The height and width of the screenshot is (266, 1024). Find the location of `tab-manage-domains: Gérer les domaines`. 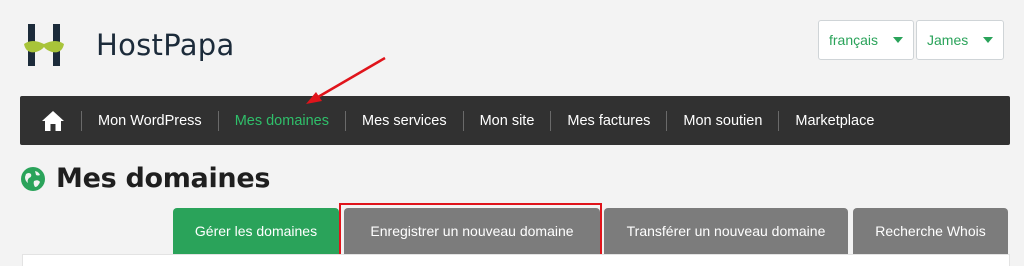

tab-manage-domains: Gérer les domaines is located at coordinates (256, 231).